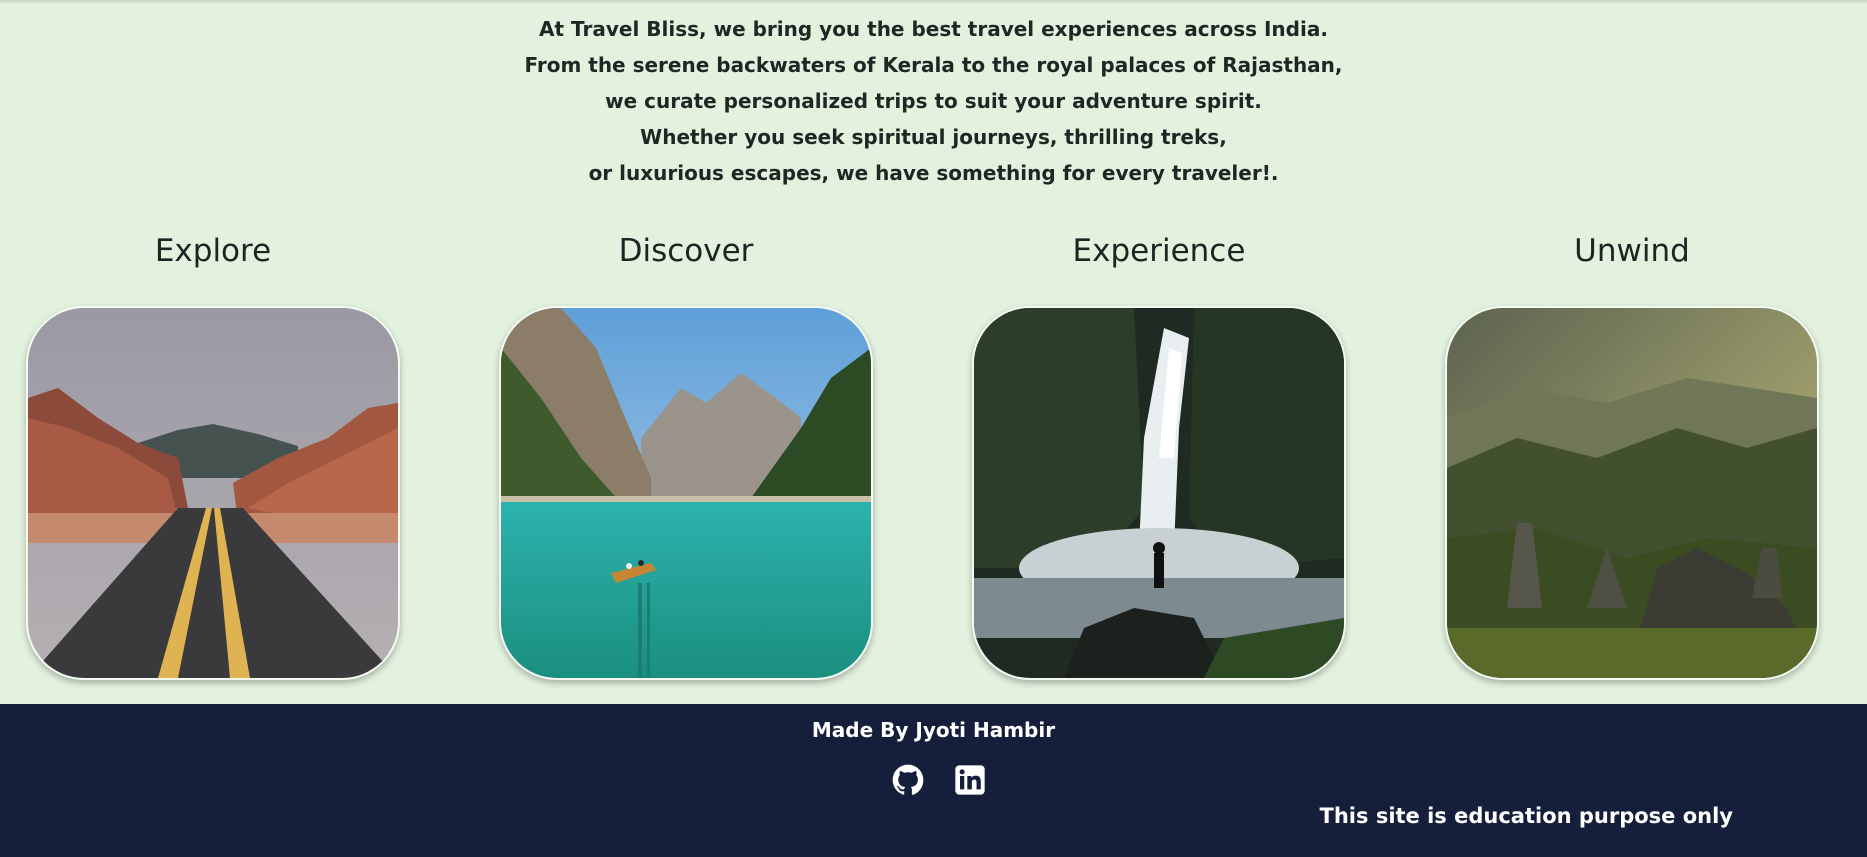  I want to click on card-explore: Explore, so click(213, 452).